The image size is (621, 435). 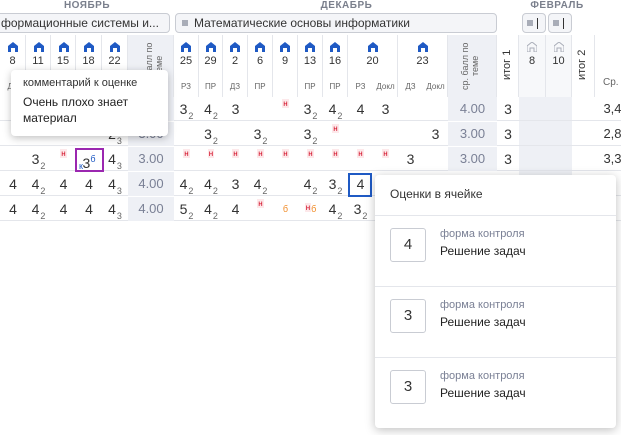 I want to click on lesson-header-dec-23: 23 ДЗ Докл, so click(x=423, y=66).